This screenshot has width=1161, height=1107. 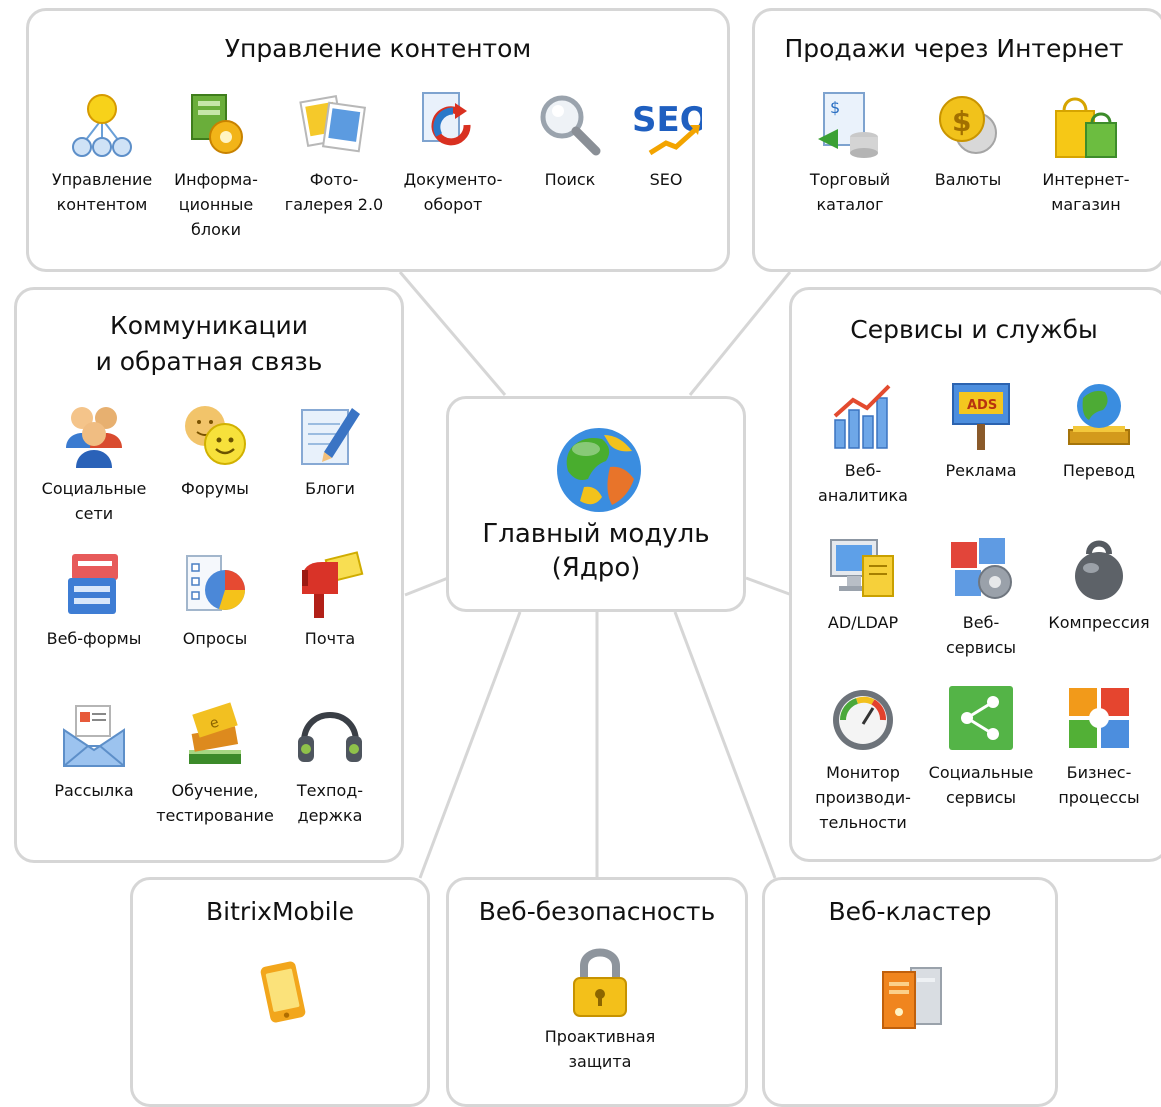 I want to click on item-web-analytics: Веб- аналитика, so click(x=863, y=444).